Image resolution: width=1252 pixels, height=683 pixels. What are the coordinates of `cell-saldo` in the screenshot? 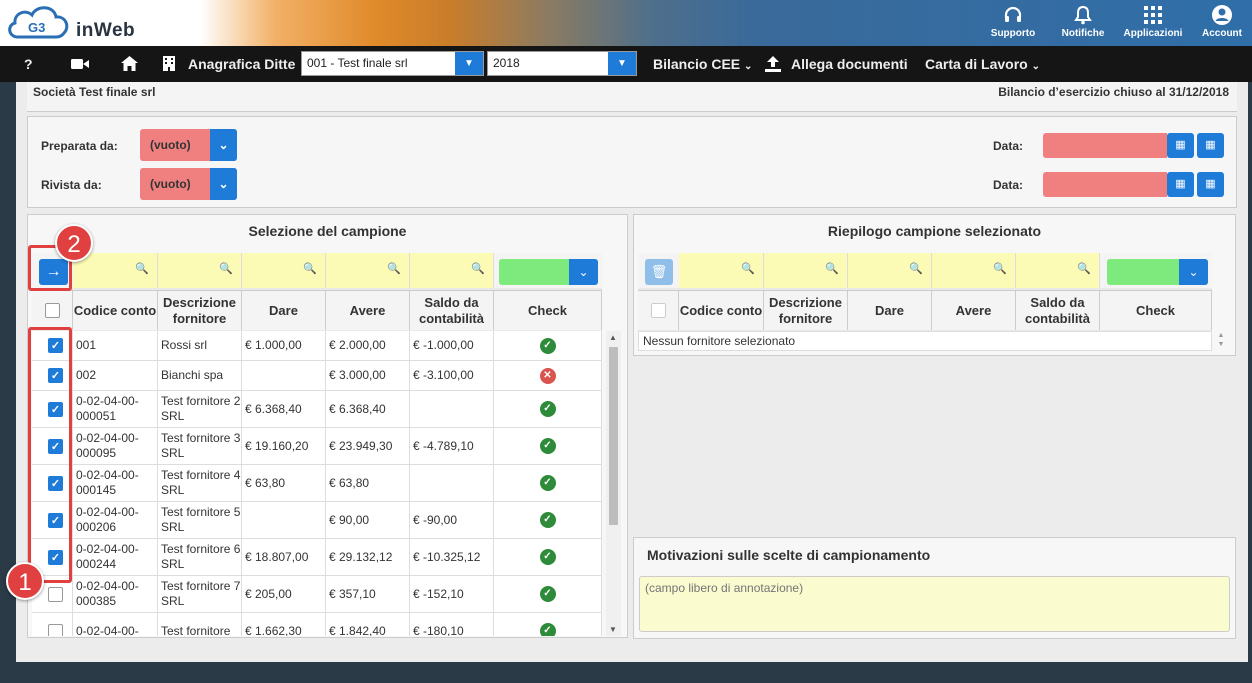 It's located at (452, 483).